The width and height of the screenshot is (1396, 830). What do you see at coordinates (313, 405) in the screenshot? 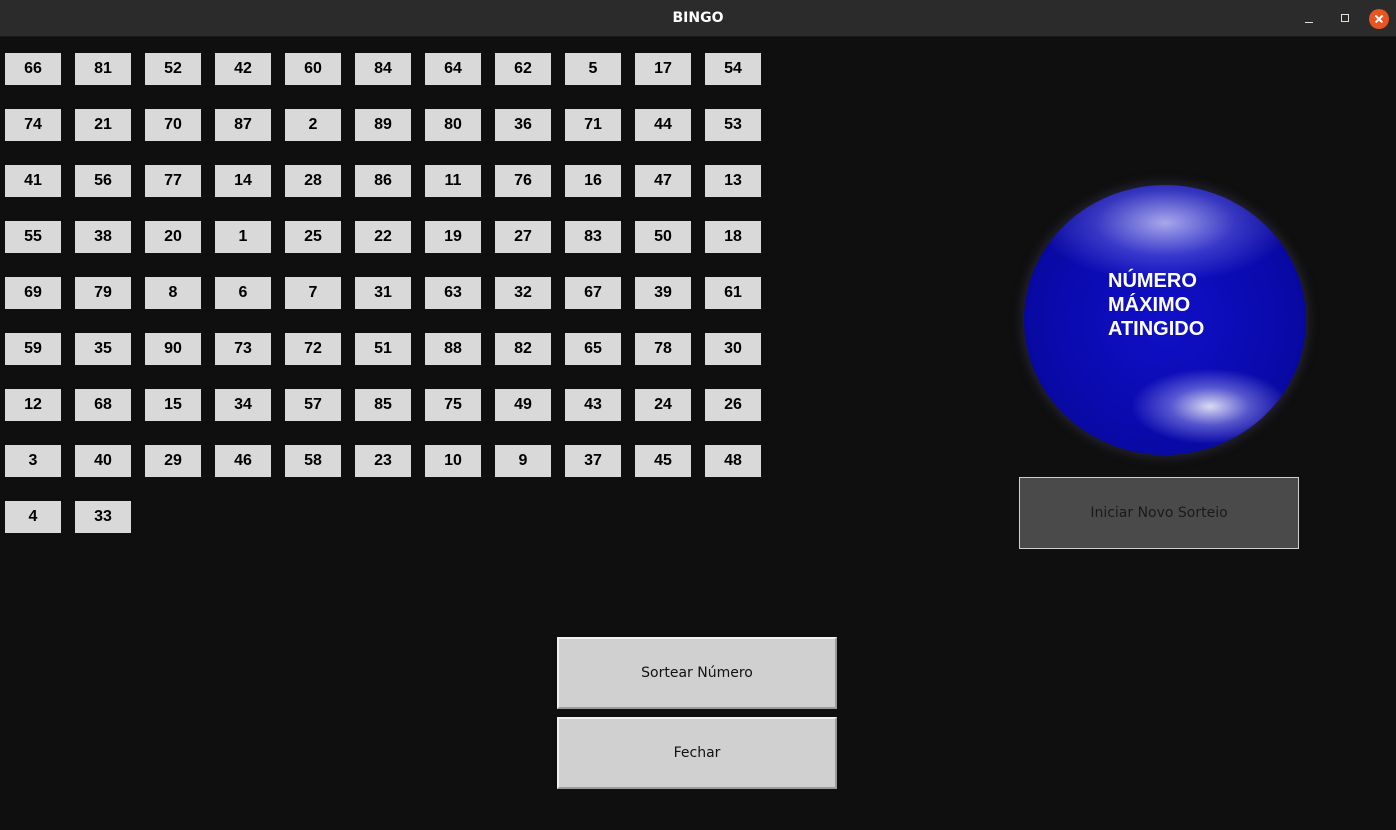
I see `number-cell: 57` at bounding box center [313, 405].